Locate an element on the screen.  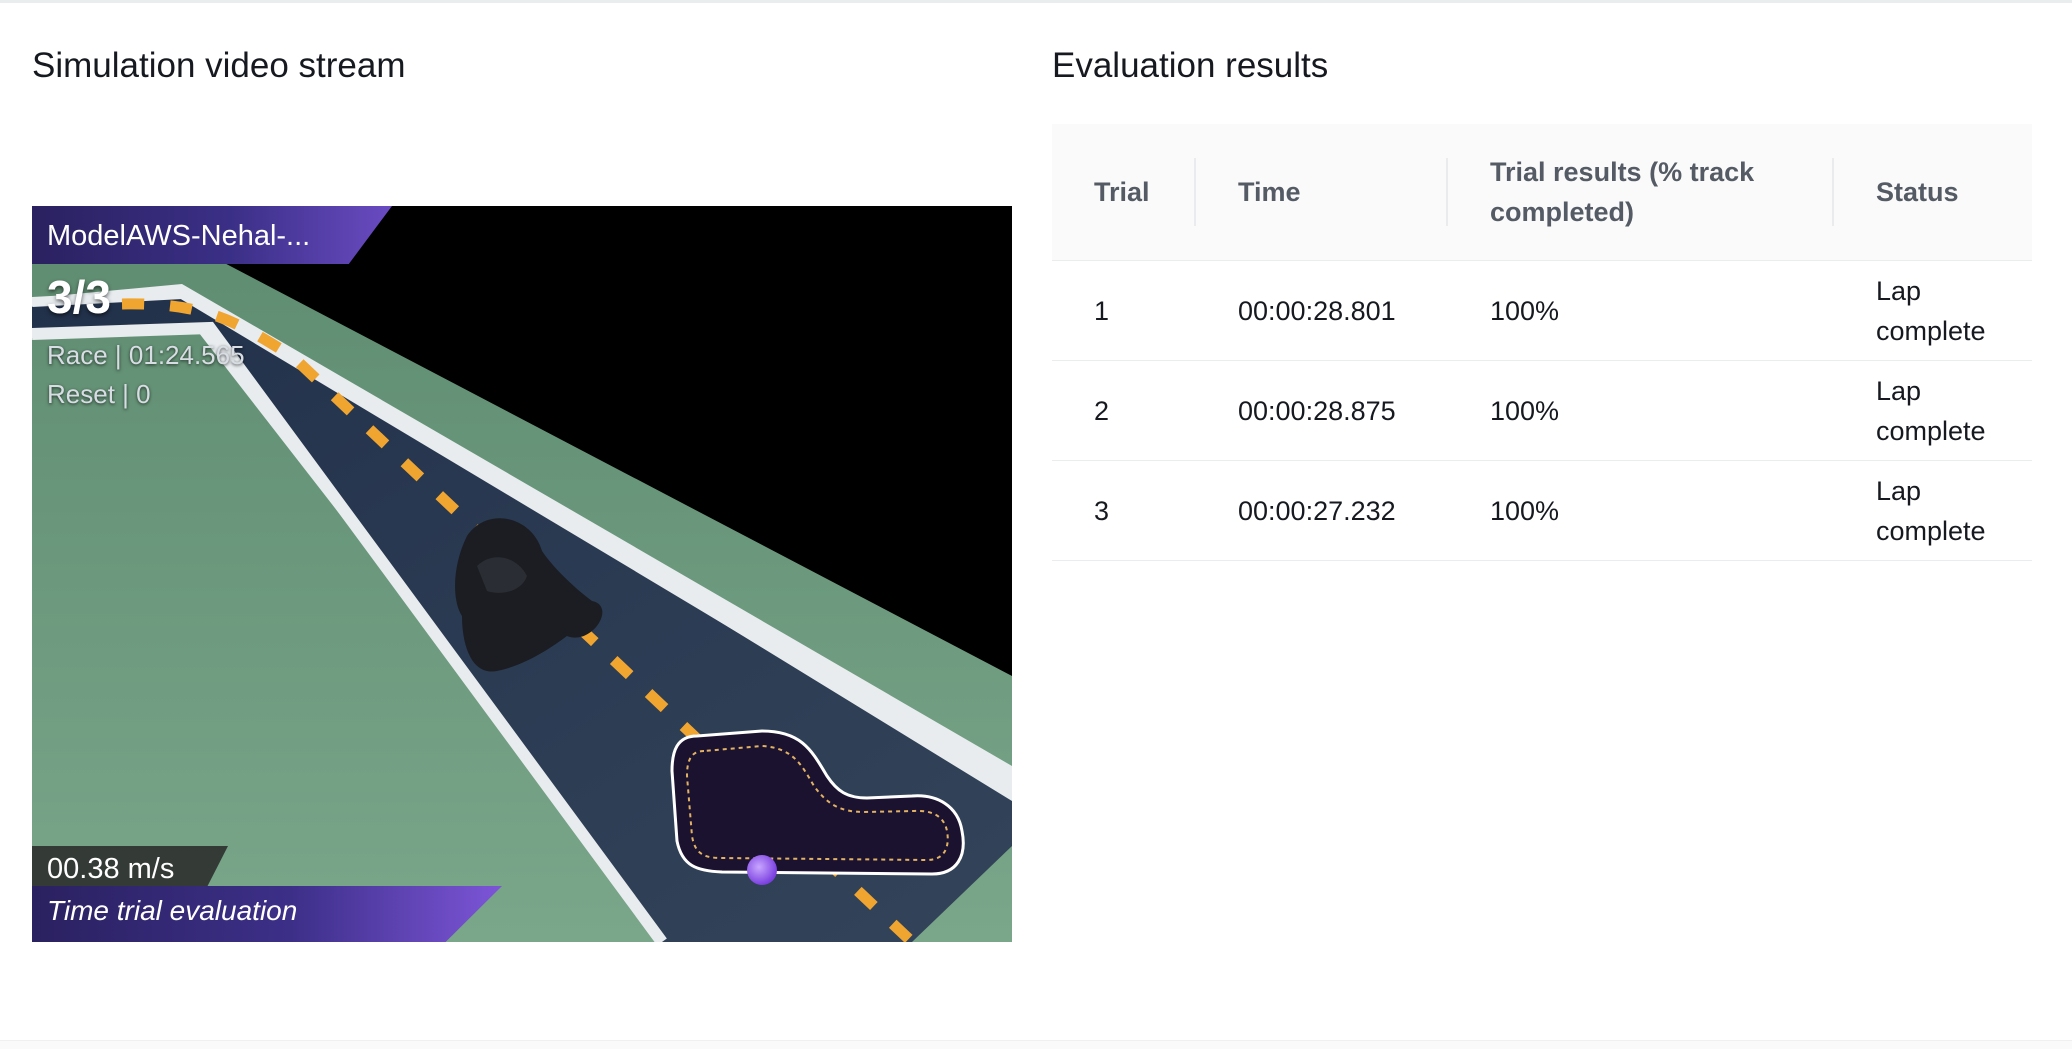
column-header-label: Time is located at coordinates (1269, 192).